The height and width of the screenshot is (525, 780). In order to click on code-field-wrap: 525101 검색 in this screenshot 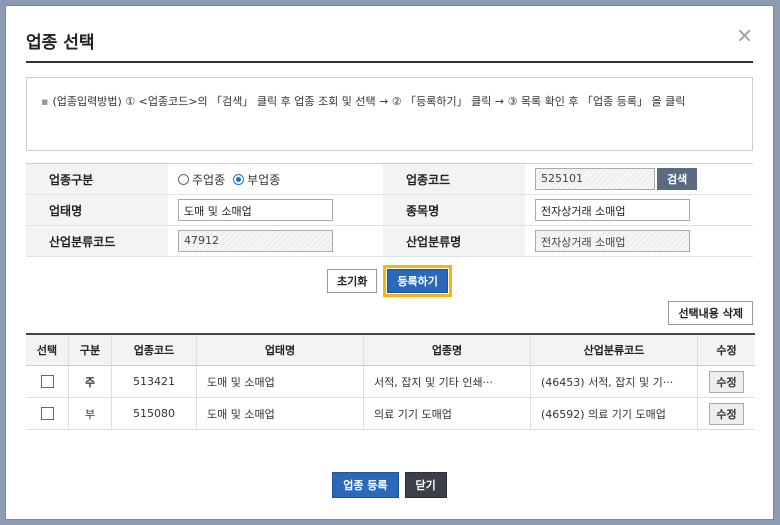, I will do `click(634, 179)`.